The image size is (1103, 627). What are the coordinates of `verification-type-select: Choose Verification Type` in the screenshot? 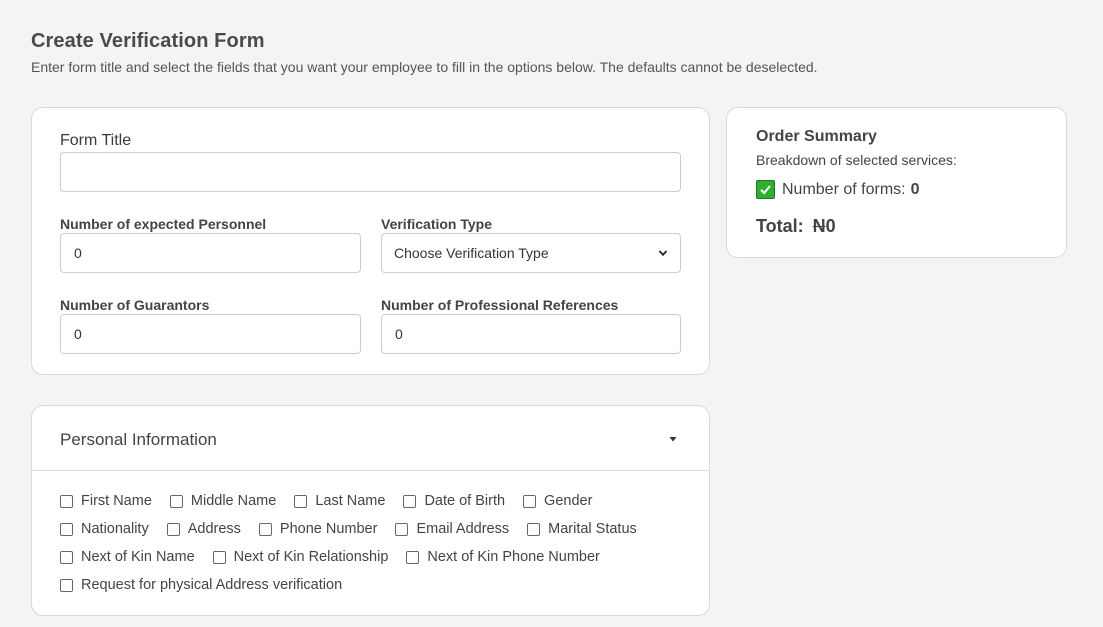 It's located at (531, 253).